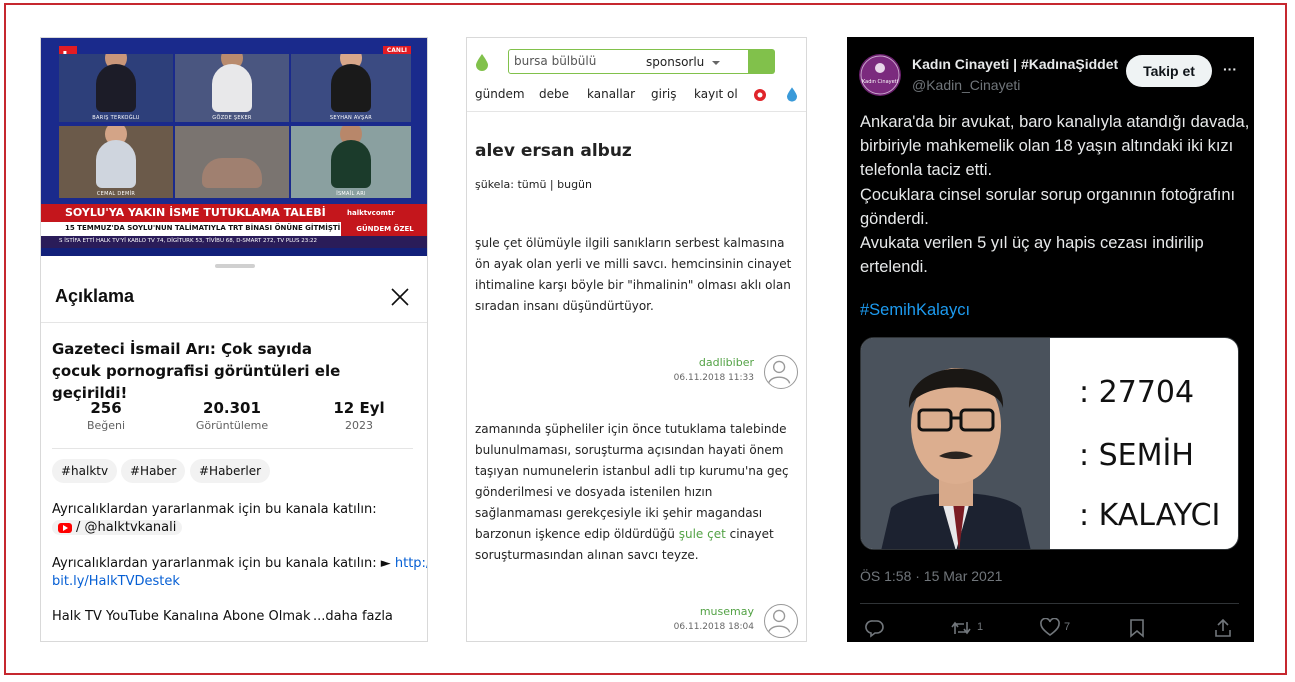 The height and width of the screenshot is (682, 1295). What do you see at coordinates (106, 415) in the screenshot?
I see `stat-likes: 256 Beğeni` at bounding box center [106, 415].